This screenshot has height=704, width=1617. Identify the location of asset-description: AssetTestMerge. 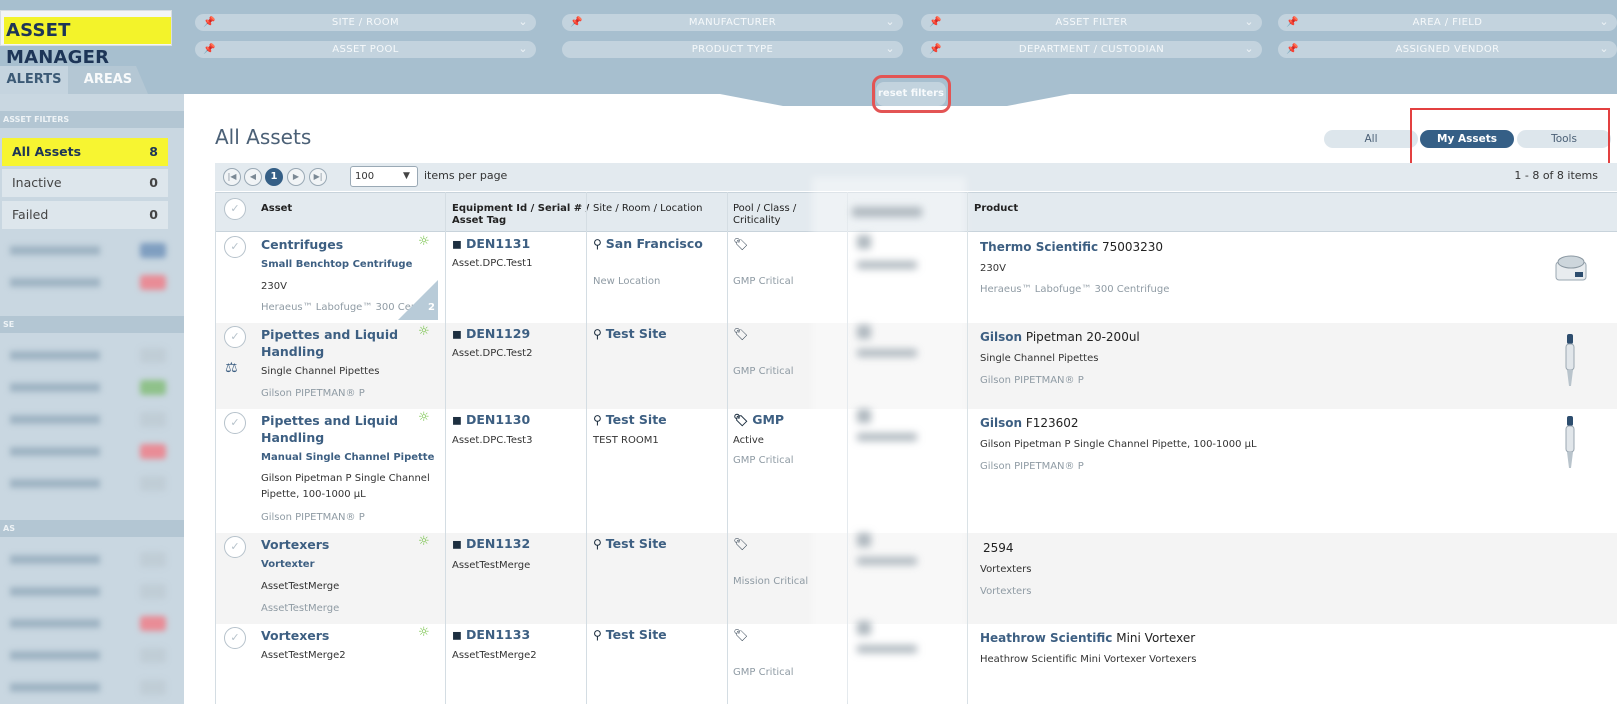
(300, 586).